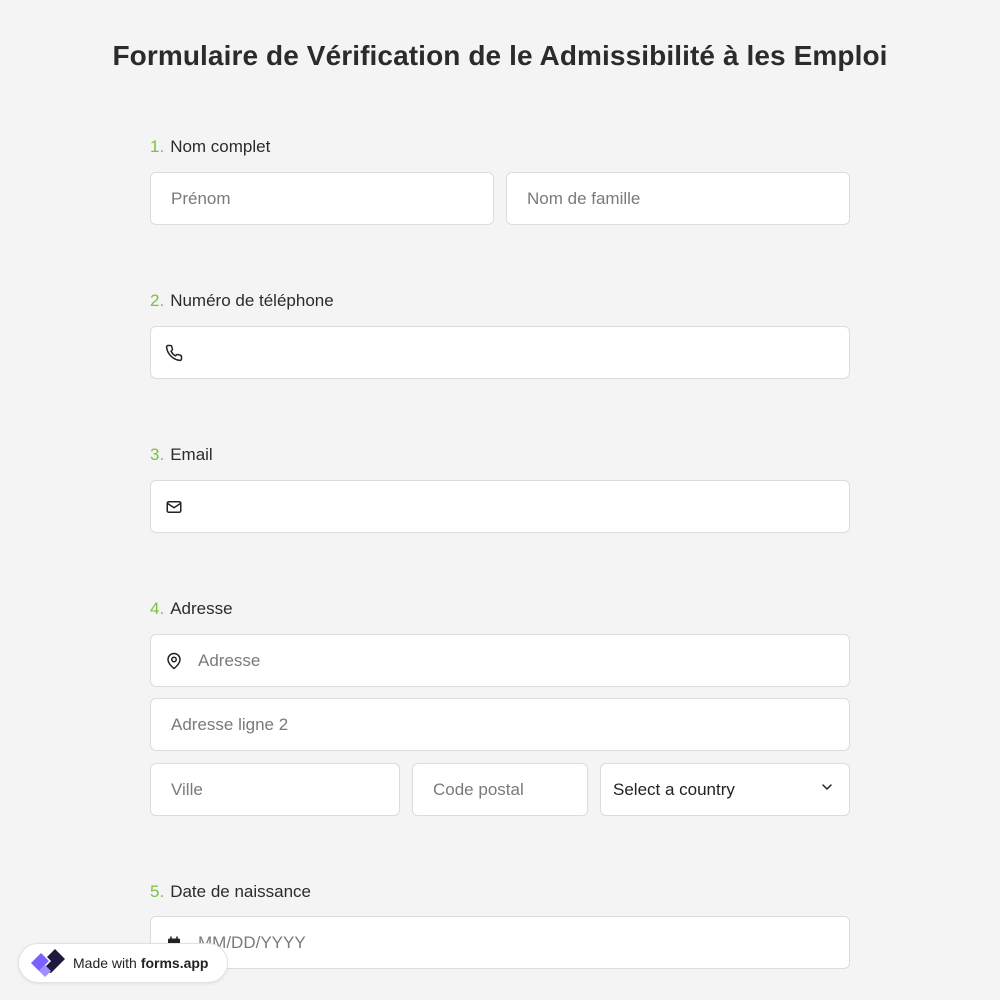 This screenshot has height=1000, width=1000. What do you see at coordinates (252, 300) in the screenshot?
I see `question-text: Numéro de téléphone` at bounding box center [252, 300].